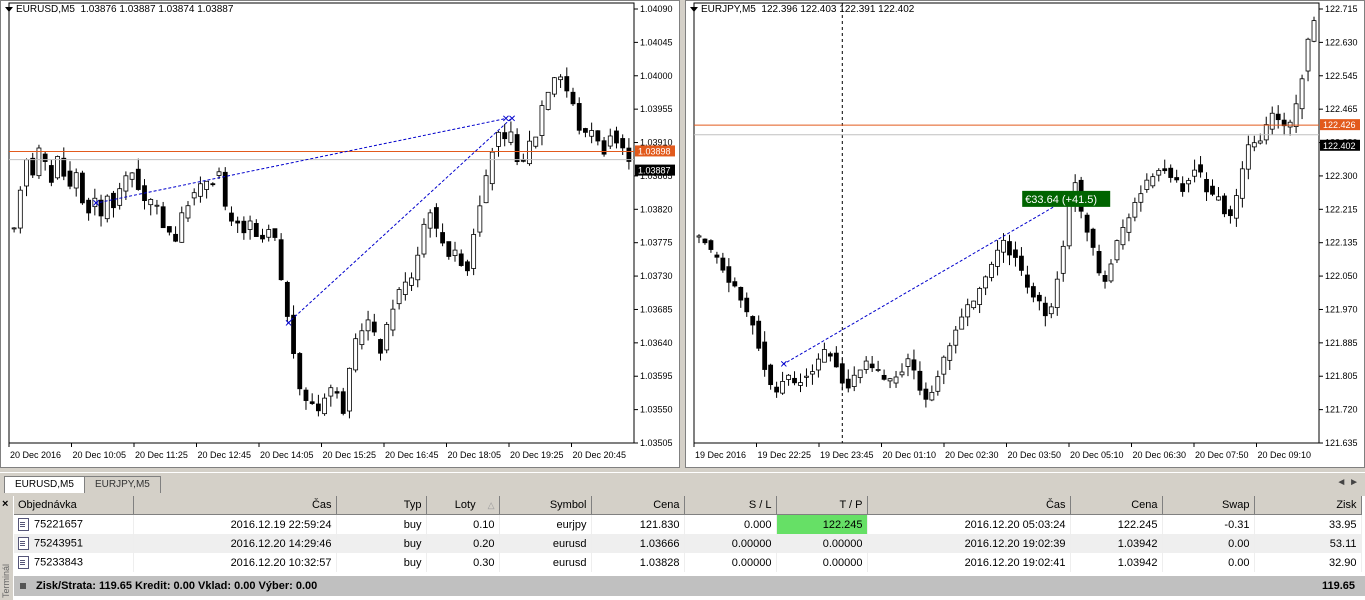 This screenshot has height=600, width=1365. I want to click on y-tick-label: 121.635, so click(1341, 443).